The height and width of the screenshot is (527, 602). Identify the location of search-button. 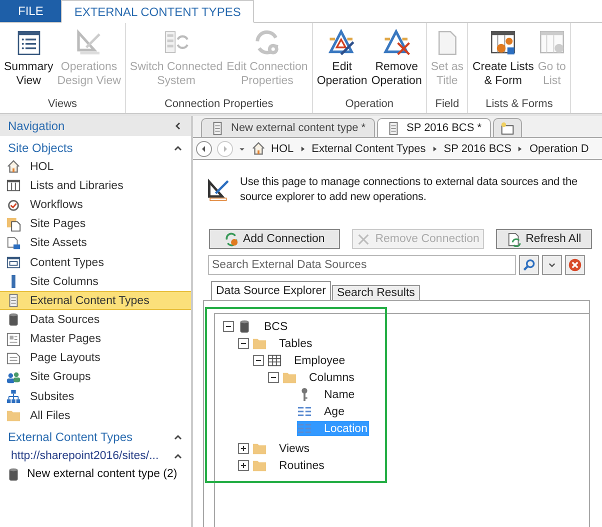
(529, 265).